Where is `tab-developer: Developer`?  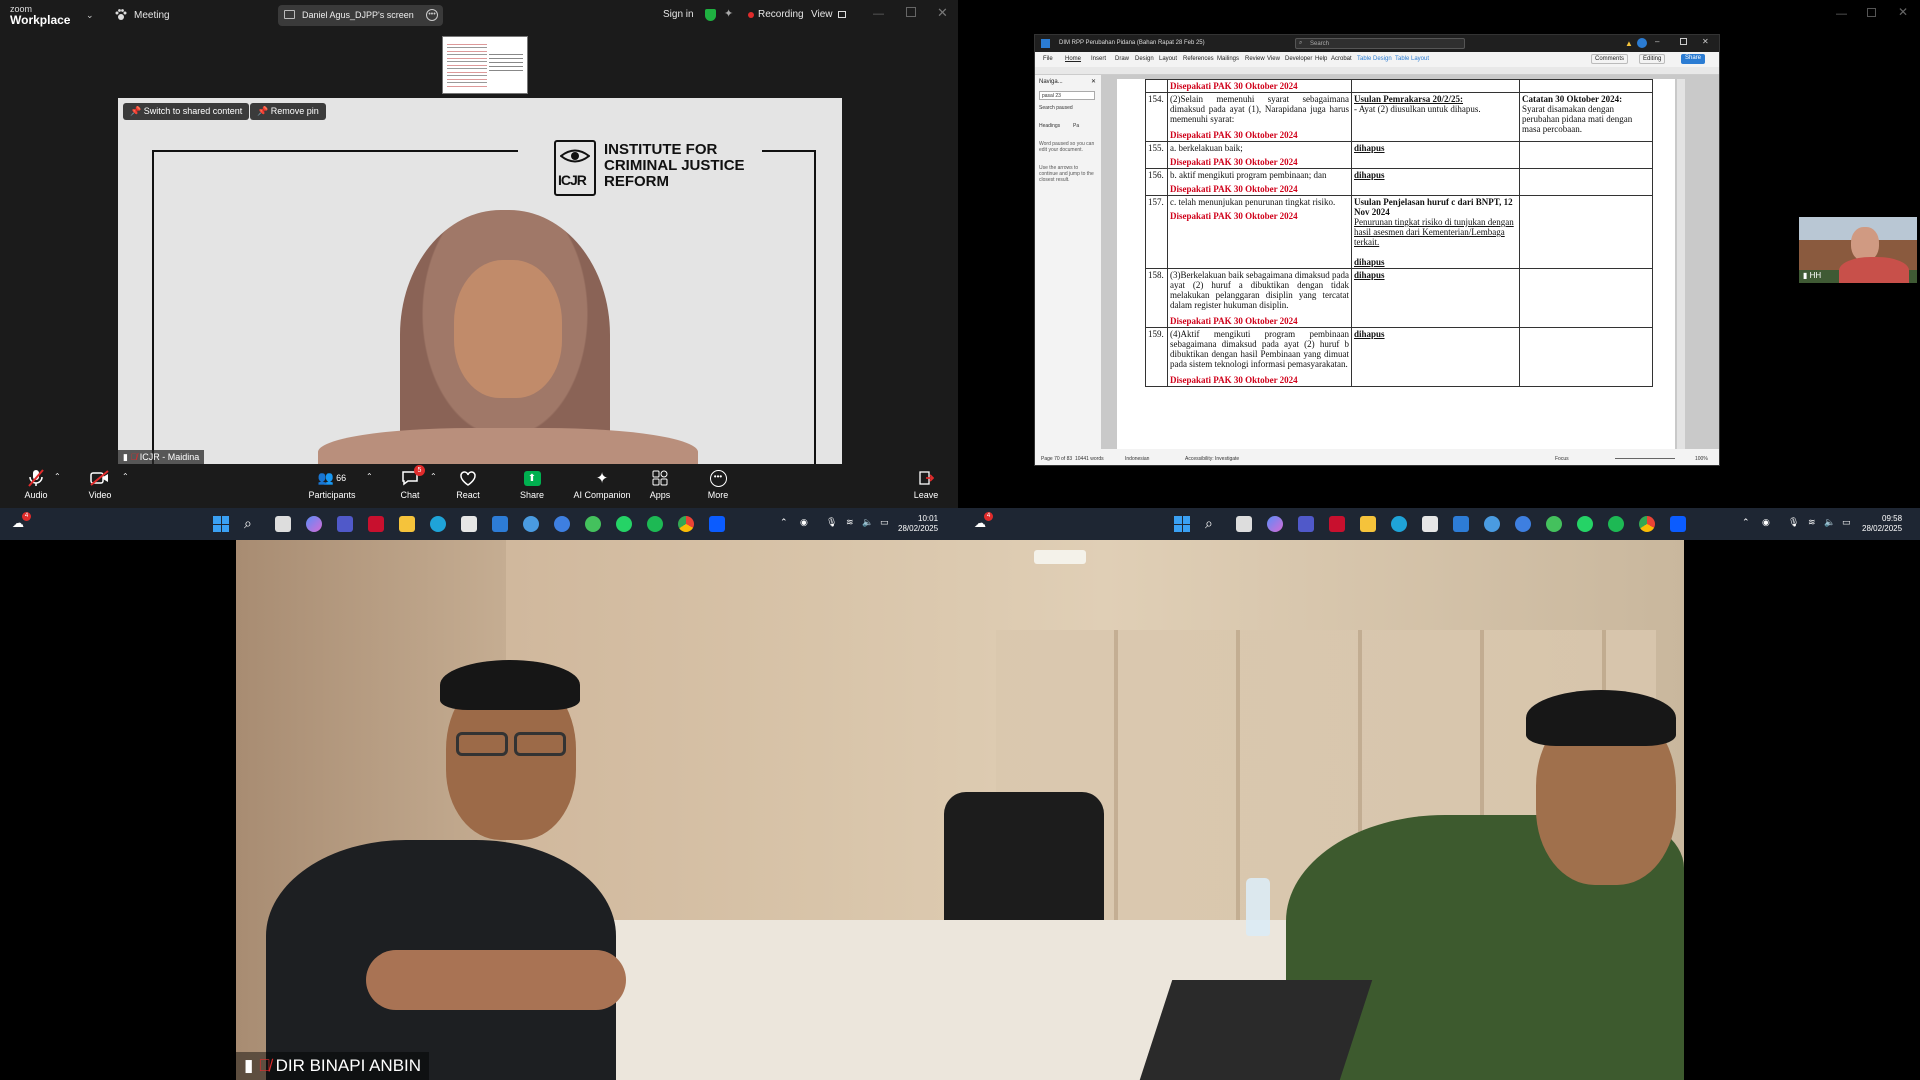
tab-developer: Developer is located at coordinates (1298, 59).